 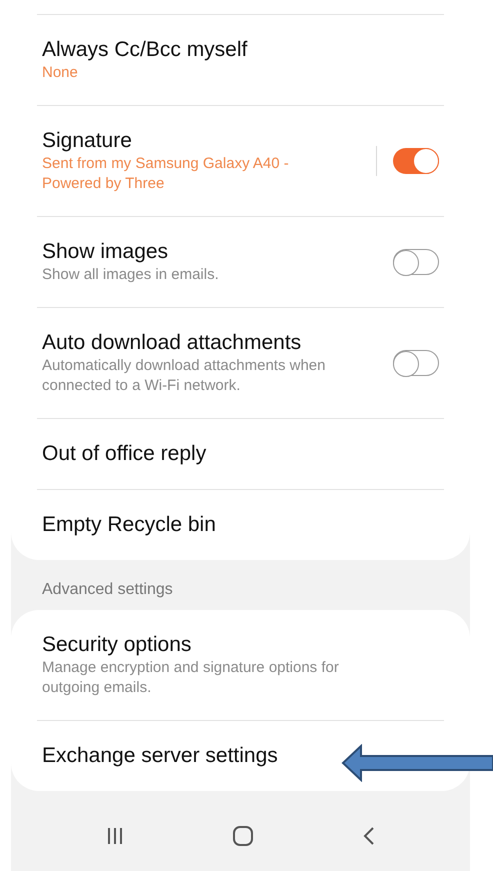 I want to click on home-icon, so click(x=243, y=836).